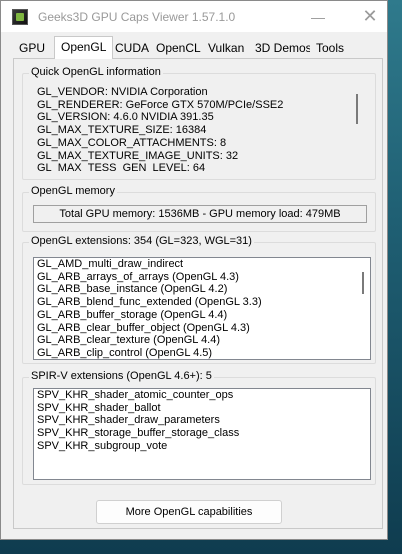 This screenshot has height=554, width=402. I want to click on list-item: GL_RENDERER: GeForce GTX 570M/PCIe/SSE2, so click(160, 104).